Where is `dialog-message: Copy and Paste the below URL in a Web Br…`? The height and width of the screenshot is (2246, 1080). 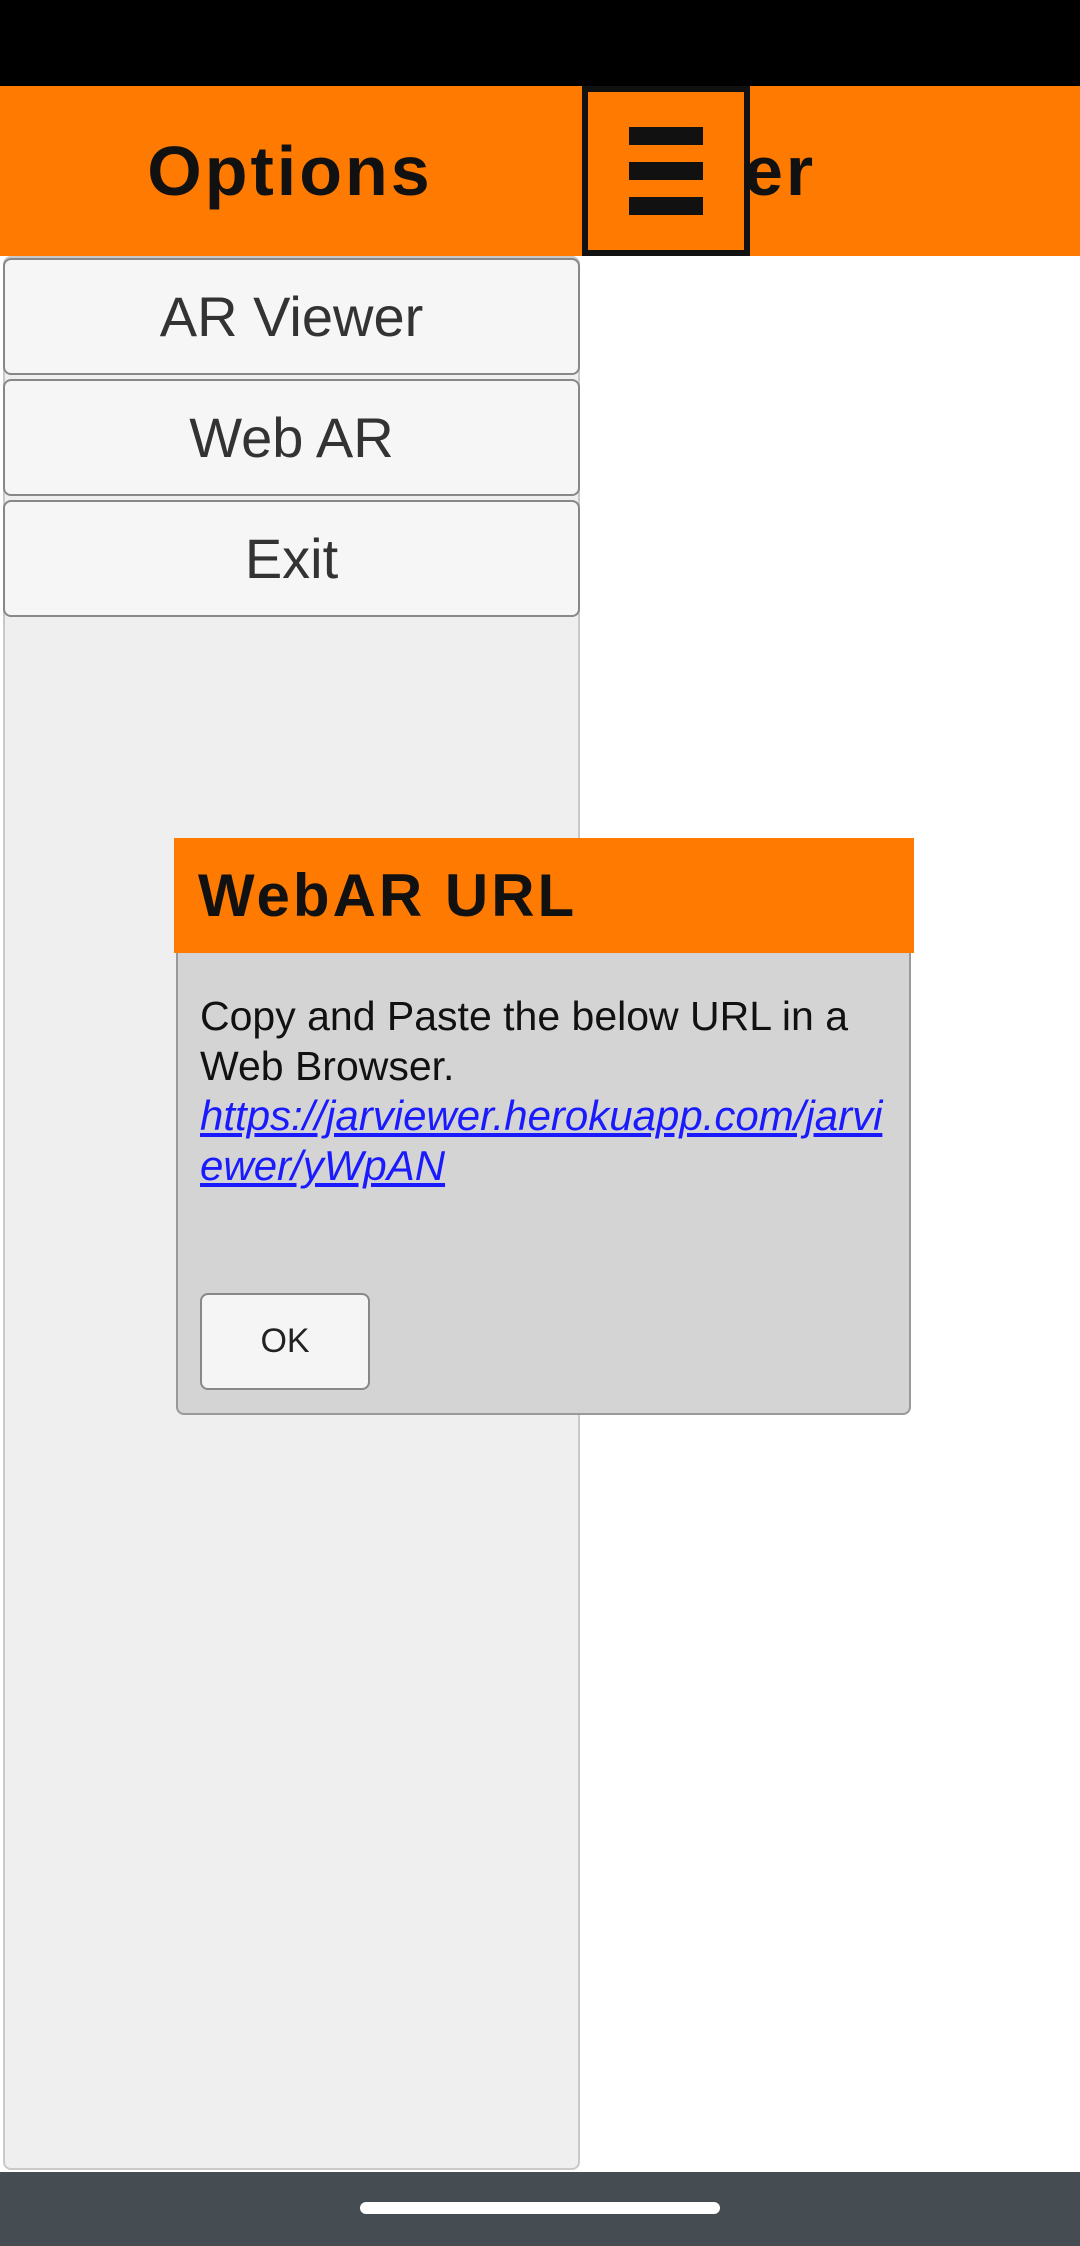
dialog-message: Copy and Paste the below URL in a Web Br… is located at coordinates (524, 1041).